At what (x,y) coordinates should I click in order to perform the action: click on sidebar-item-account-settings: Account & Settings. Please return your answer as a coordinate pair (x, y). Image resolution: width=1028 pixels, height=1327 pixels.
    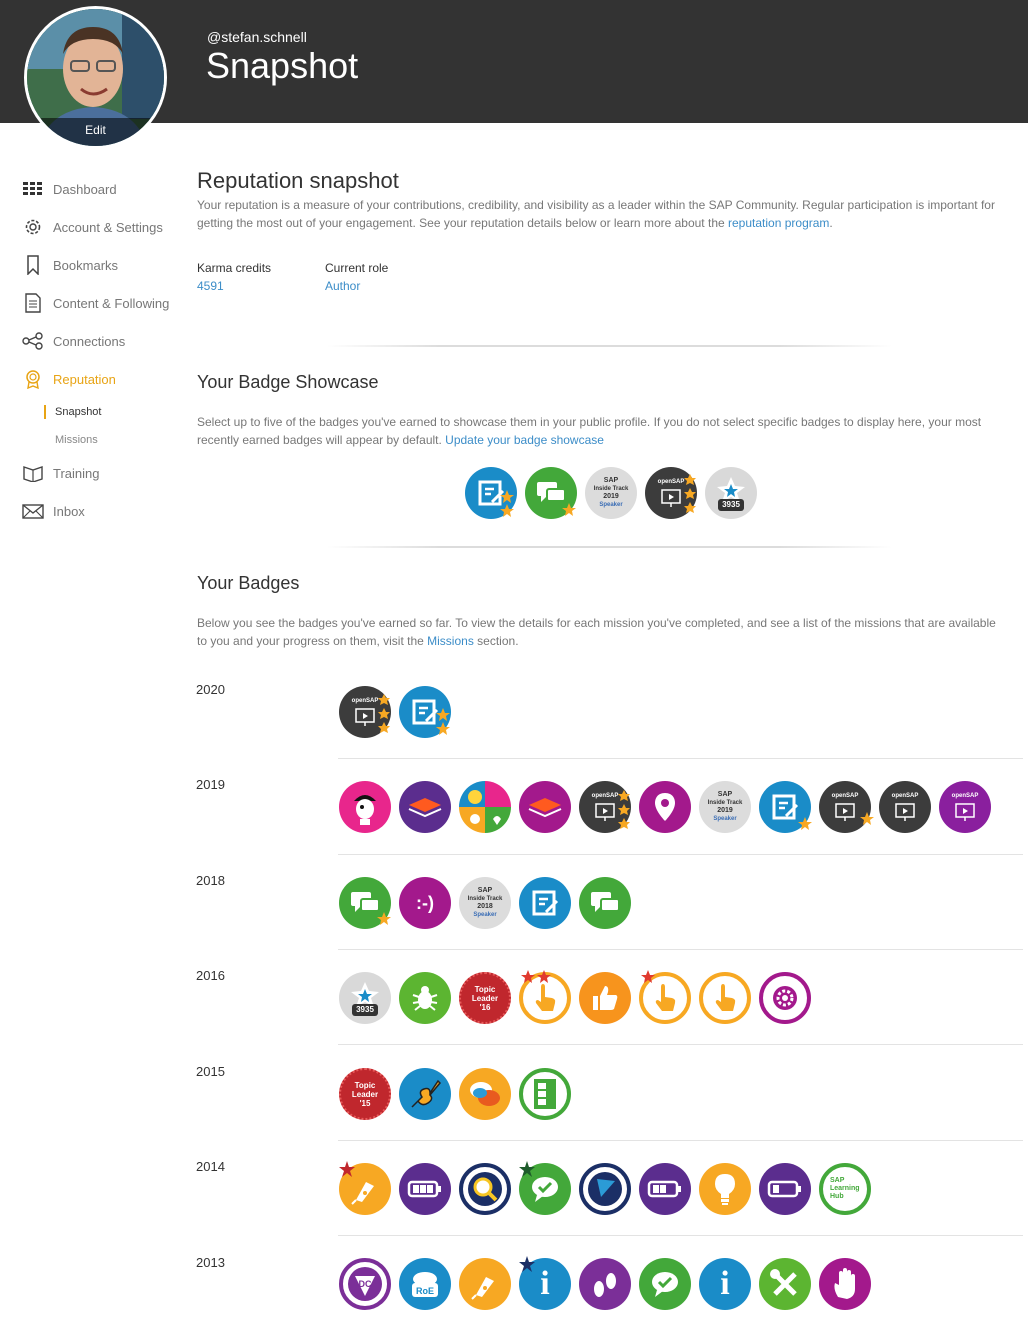
    Looking at the image, I should click on (102, 227).